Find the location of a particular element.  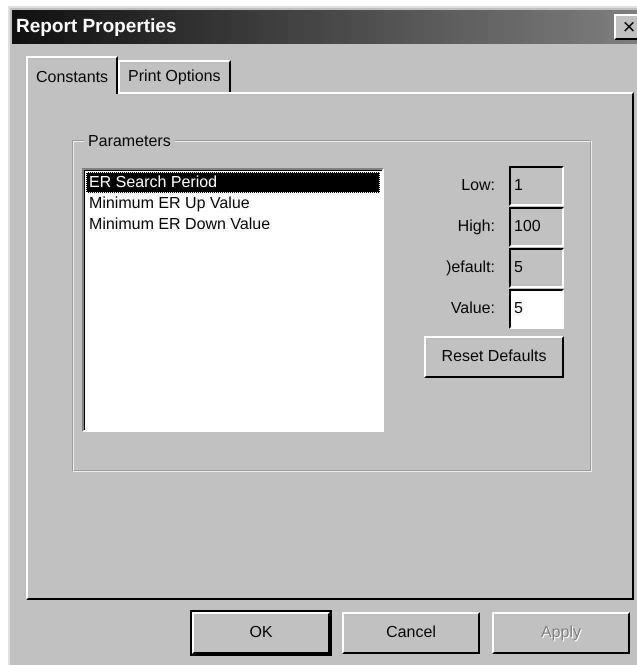

window-title: Report Properties is located at coordinates (95, 26).